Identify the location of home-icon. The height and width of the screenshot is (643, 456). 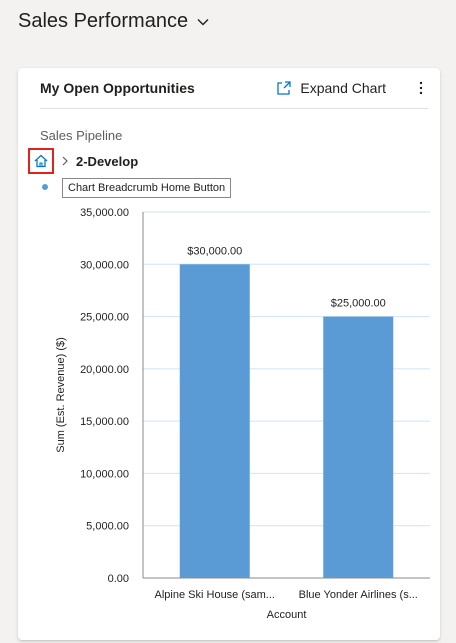
(41, 161).